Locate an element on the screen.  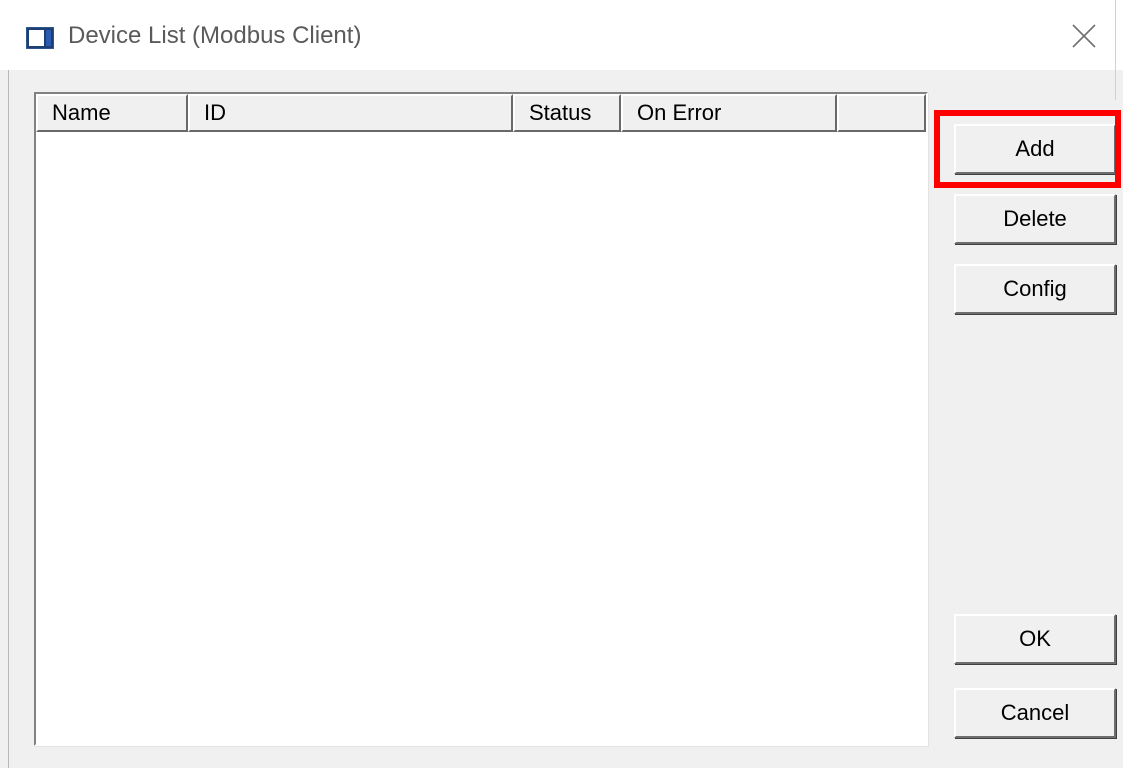
column-header-on-error: On Error is located at coordinates (729, 113).